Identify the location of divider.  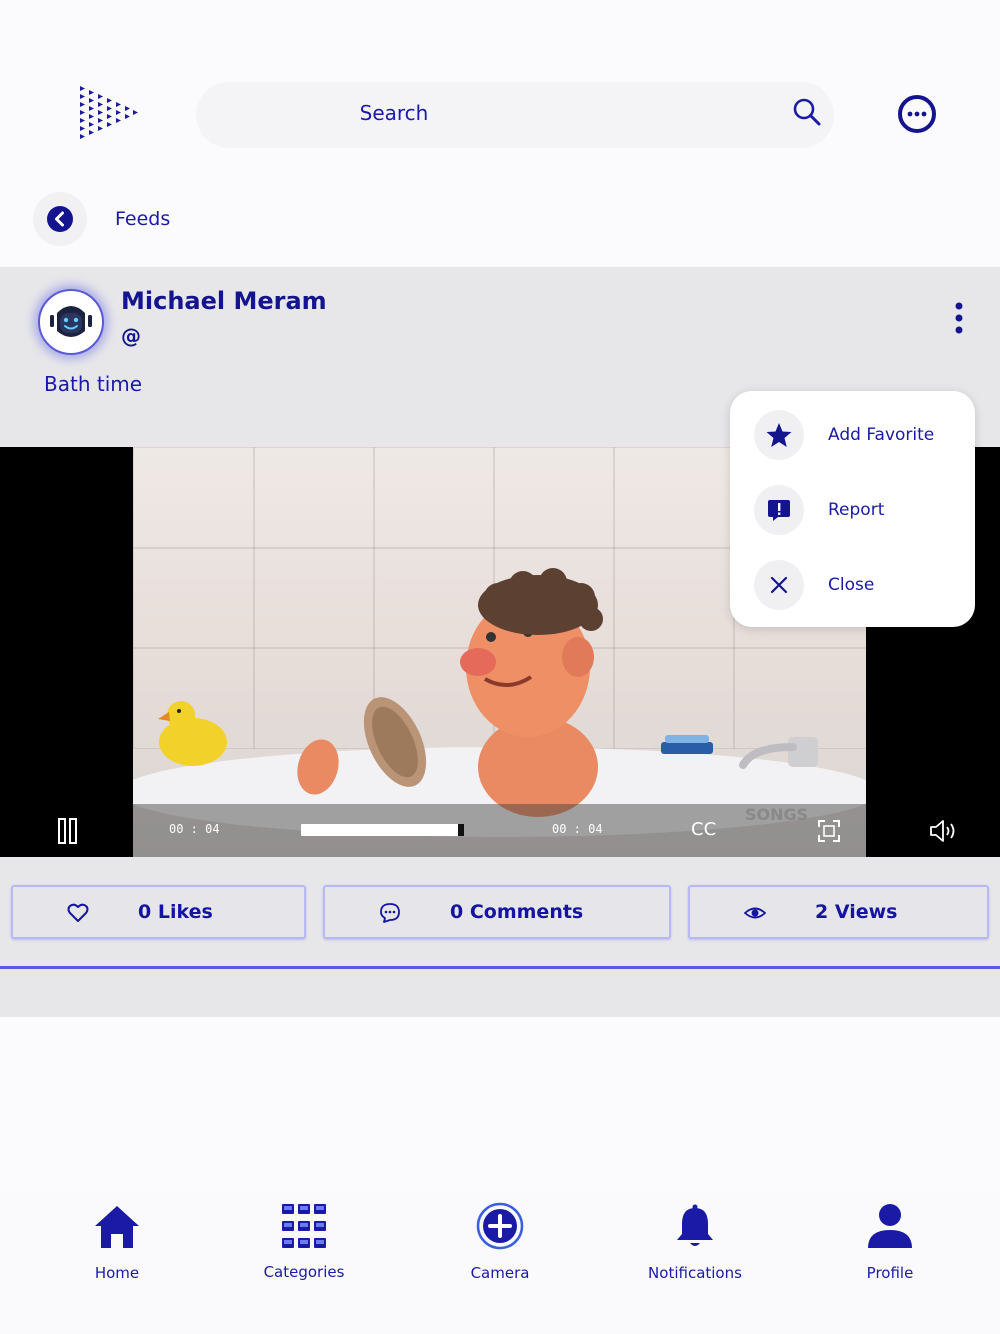
(500, 967).